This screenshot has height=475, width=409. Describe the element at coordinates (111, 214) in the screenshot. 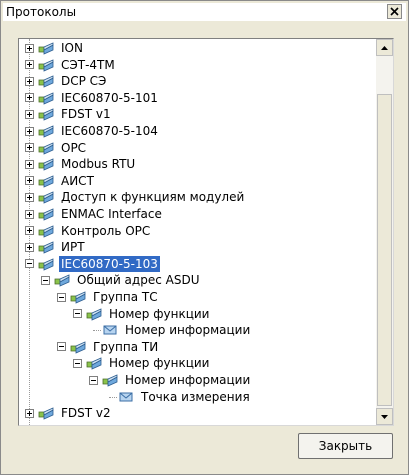

I see `tree-node-label: ENMAC Interface` at that location.